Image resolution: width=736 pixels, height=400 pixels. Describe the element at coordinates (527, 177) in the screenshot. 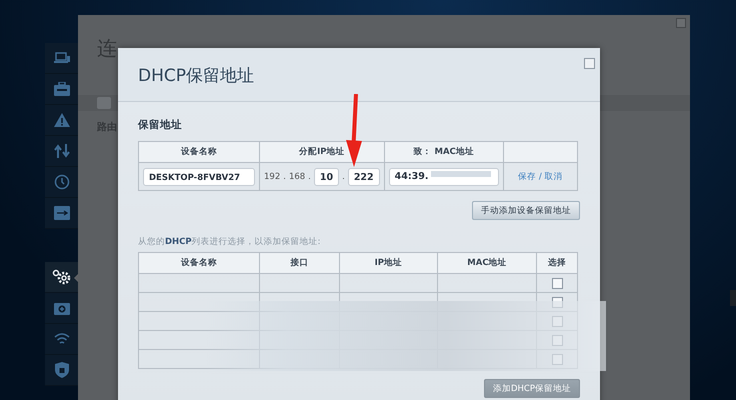

I see `save-link: 保存` at that location.